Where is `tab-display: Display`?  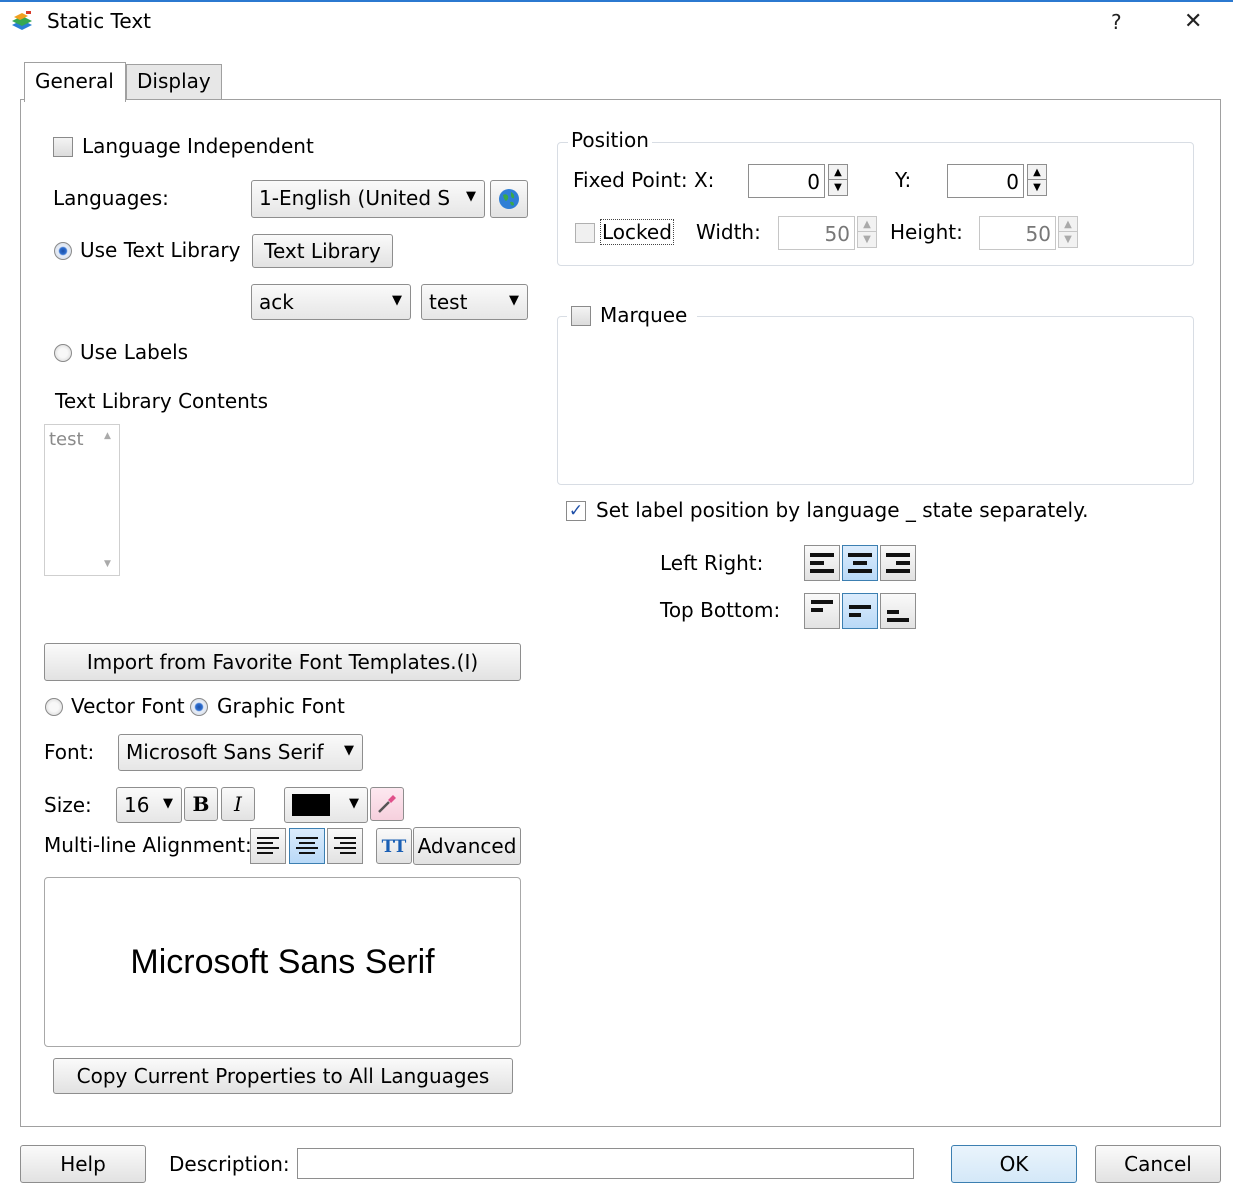 tab-display: Display is located at coordinates (174, 82).